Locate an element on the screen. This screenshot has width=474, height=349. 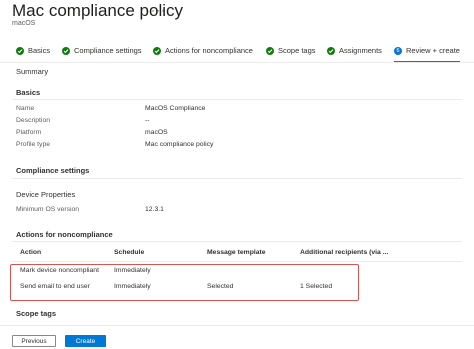
step-compliance-settings: Compliance settings is located at coordinates (102, 50).